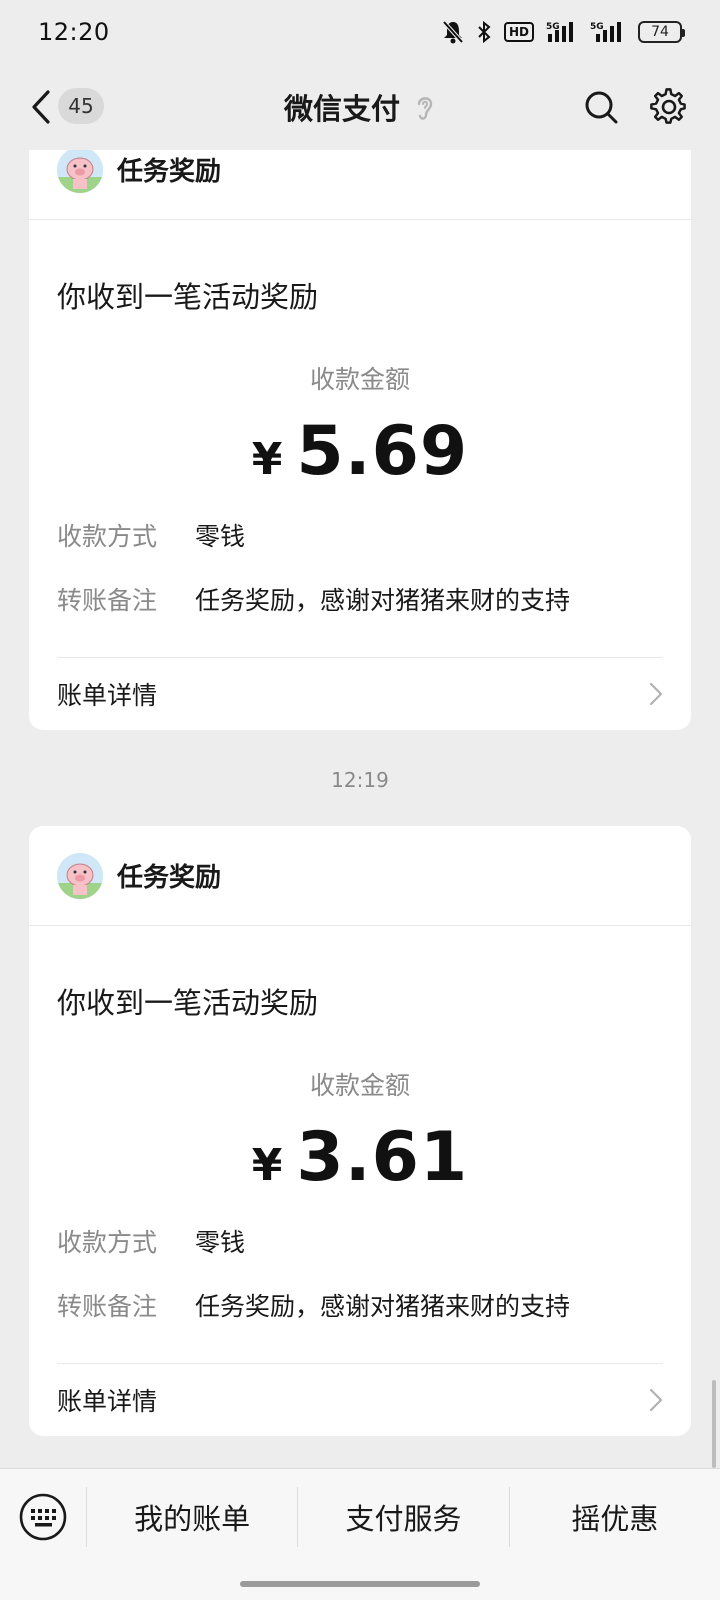 The width and height of the screenshot is (720, 1600). Describe the element at coordinates (382, 451) in the screenshot. I see `amount-value: 5.69` at that location.